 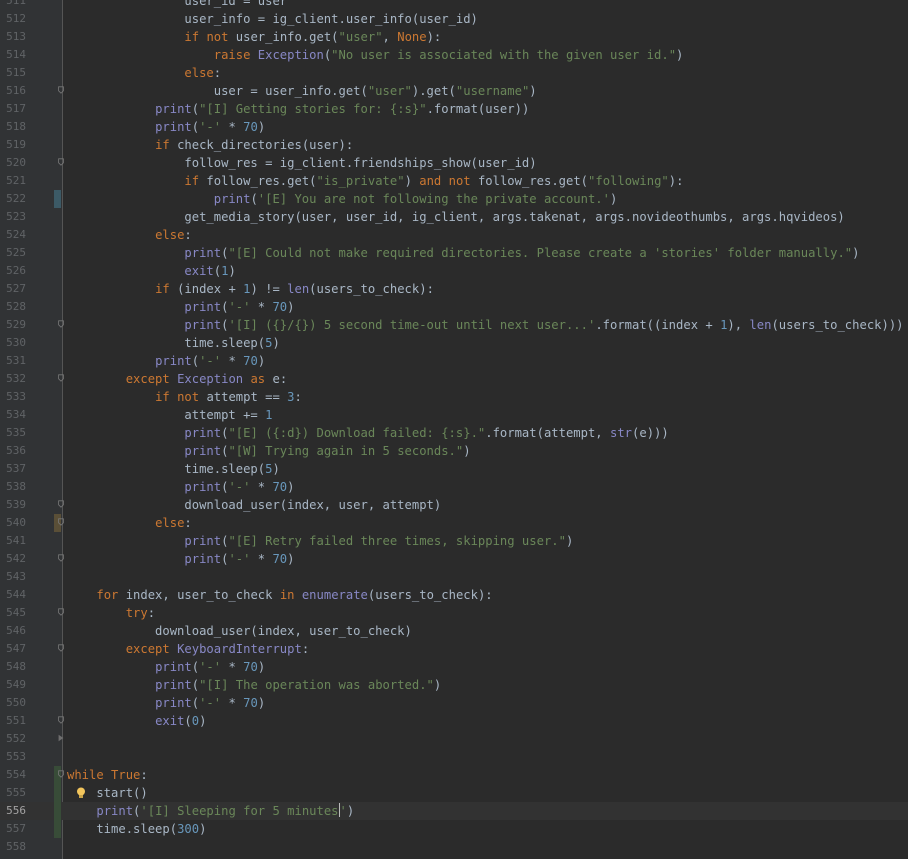 What do you see at coordinates (454, 487) in the screenshot?
I see `code-line: 538 print('-' * 70)` at bounding box center [454, 487].